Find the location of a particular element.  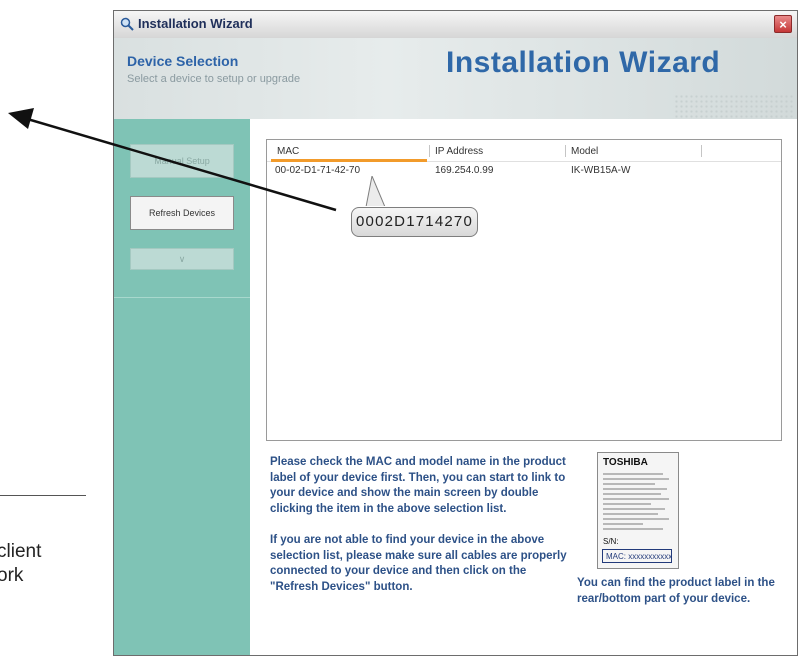

title-bar: Installation Wizard × is located at coordinates (455, 25).